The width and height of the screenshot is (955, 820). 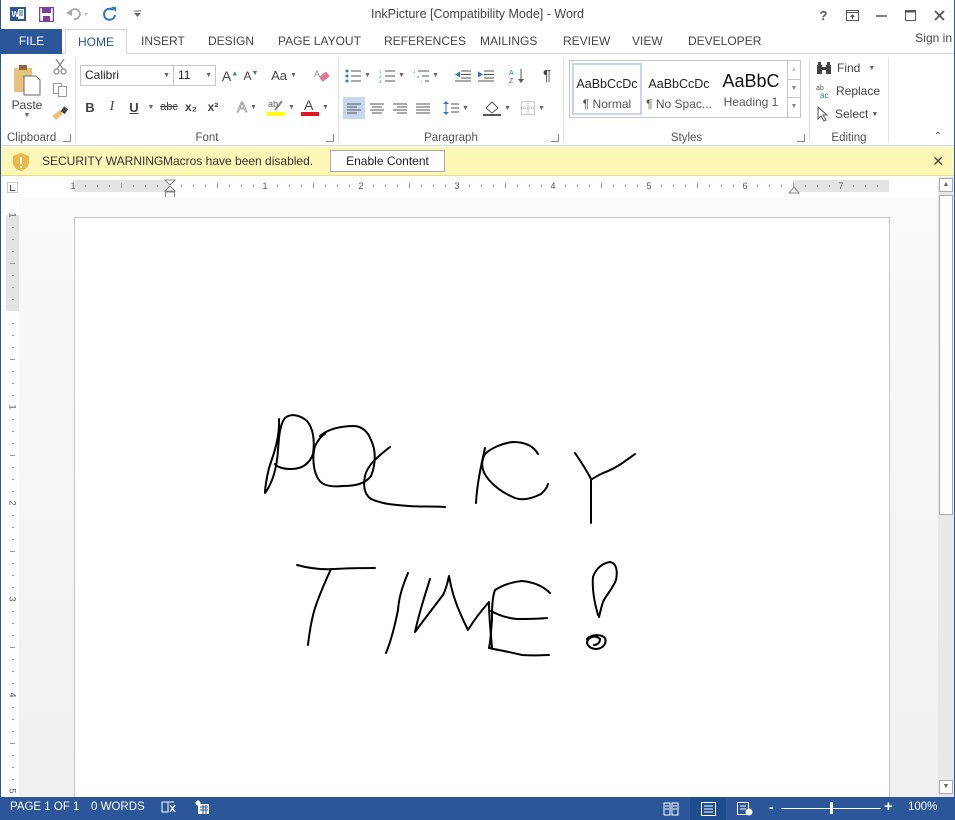 What do you see at coordinates (151, 107) in the screenshot?
I see `underline-dropdown-icon: ▼` at bounding box center [151, 107].